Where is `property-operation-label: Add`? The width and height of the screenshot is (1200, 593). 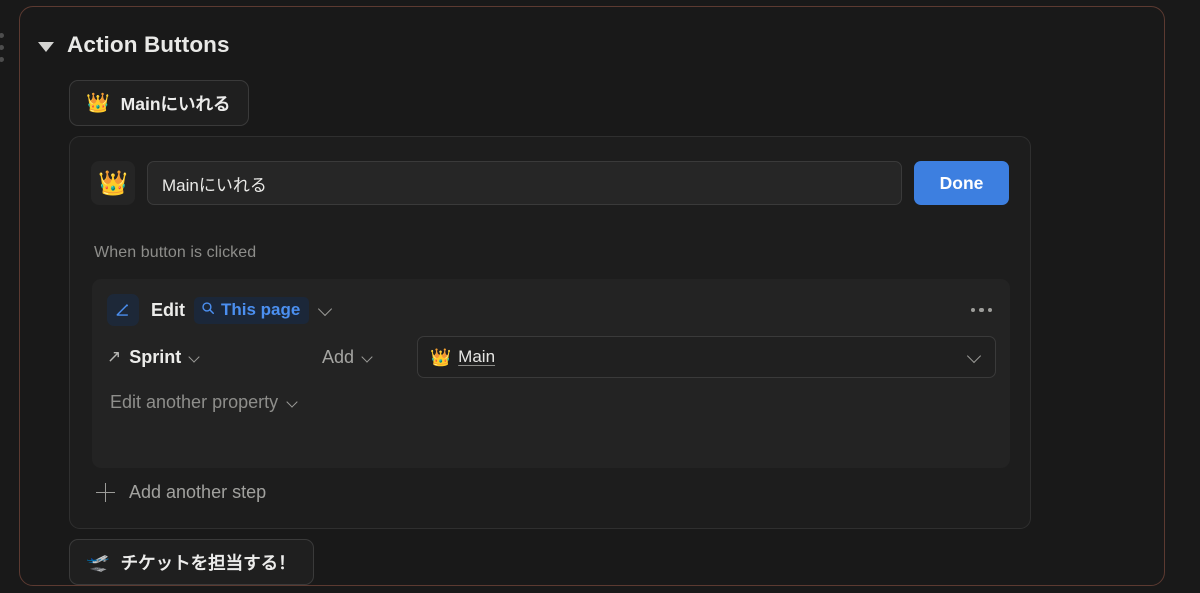
property-operation-label: Add is located at coordinates (338, 356).